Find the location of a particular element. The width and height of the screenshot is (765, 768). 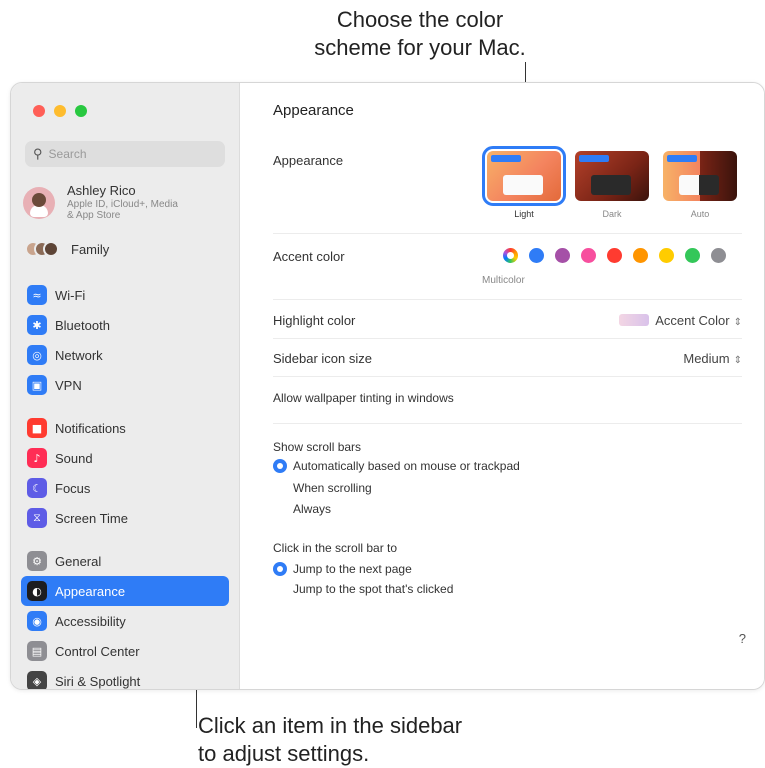

callout-bottom-line2: to adjust settings. is located at coordinates (284, 753).